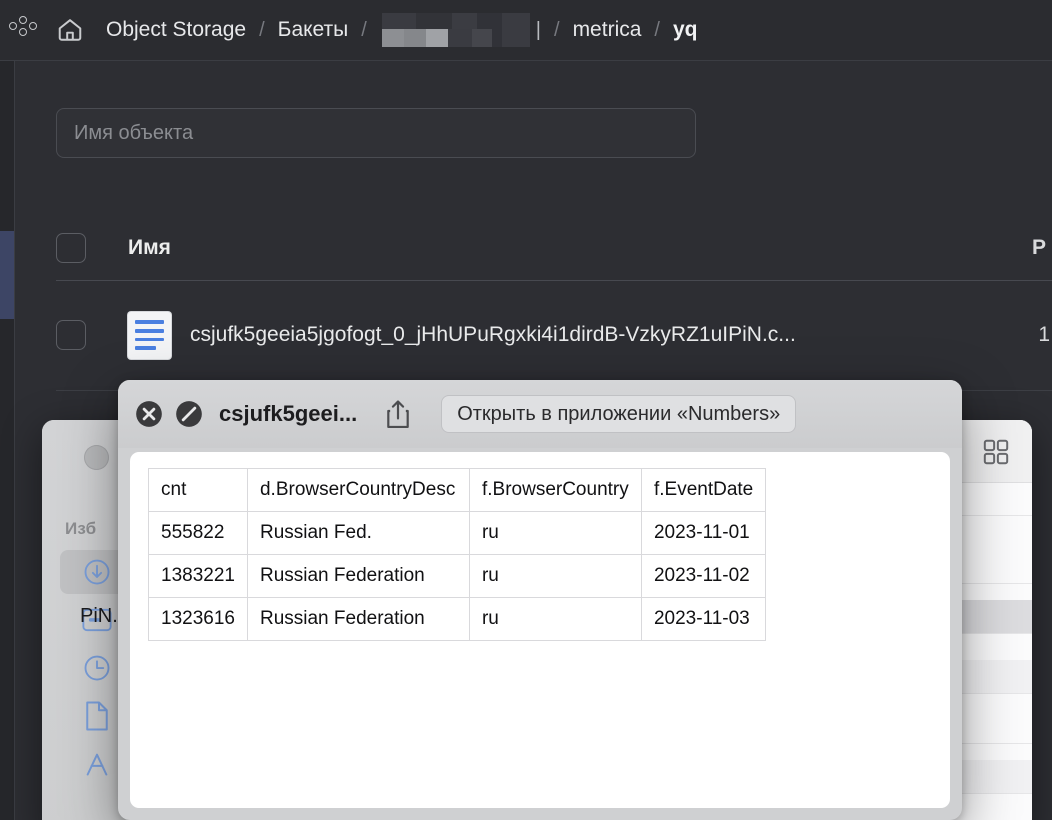 This screenshot has width=1052, height=820. I want to click on column-header-cnt: cnt, so click(198, 490).